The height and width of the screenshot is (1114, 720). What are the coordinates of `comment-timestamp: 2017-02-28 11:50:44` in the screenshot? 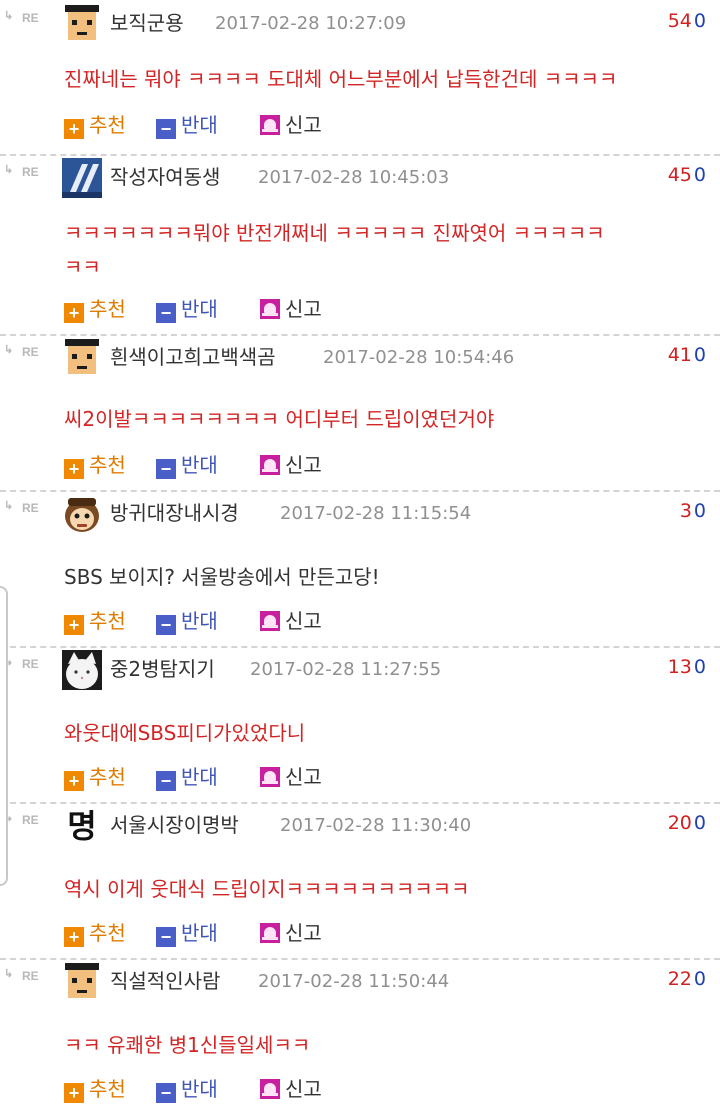 It's located at (354, 981).